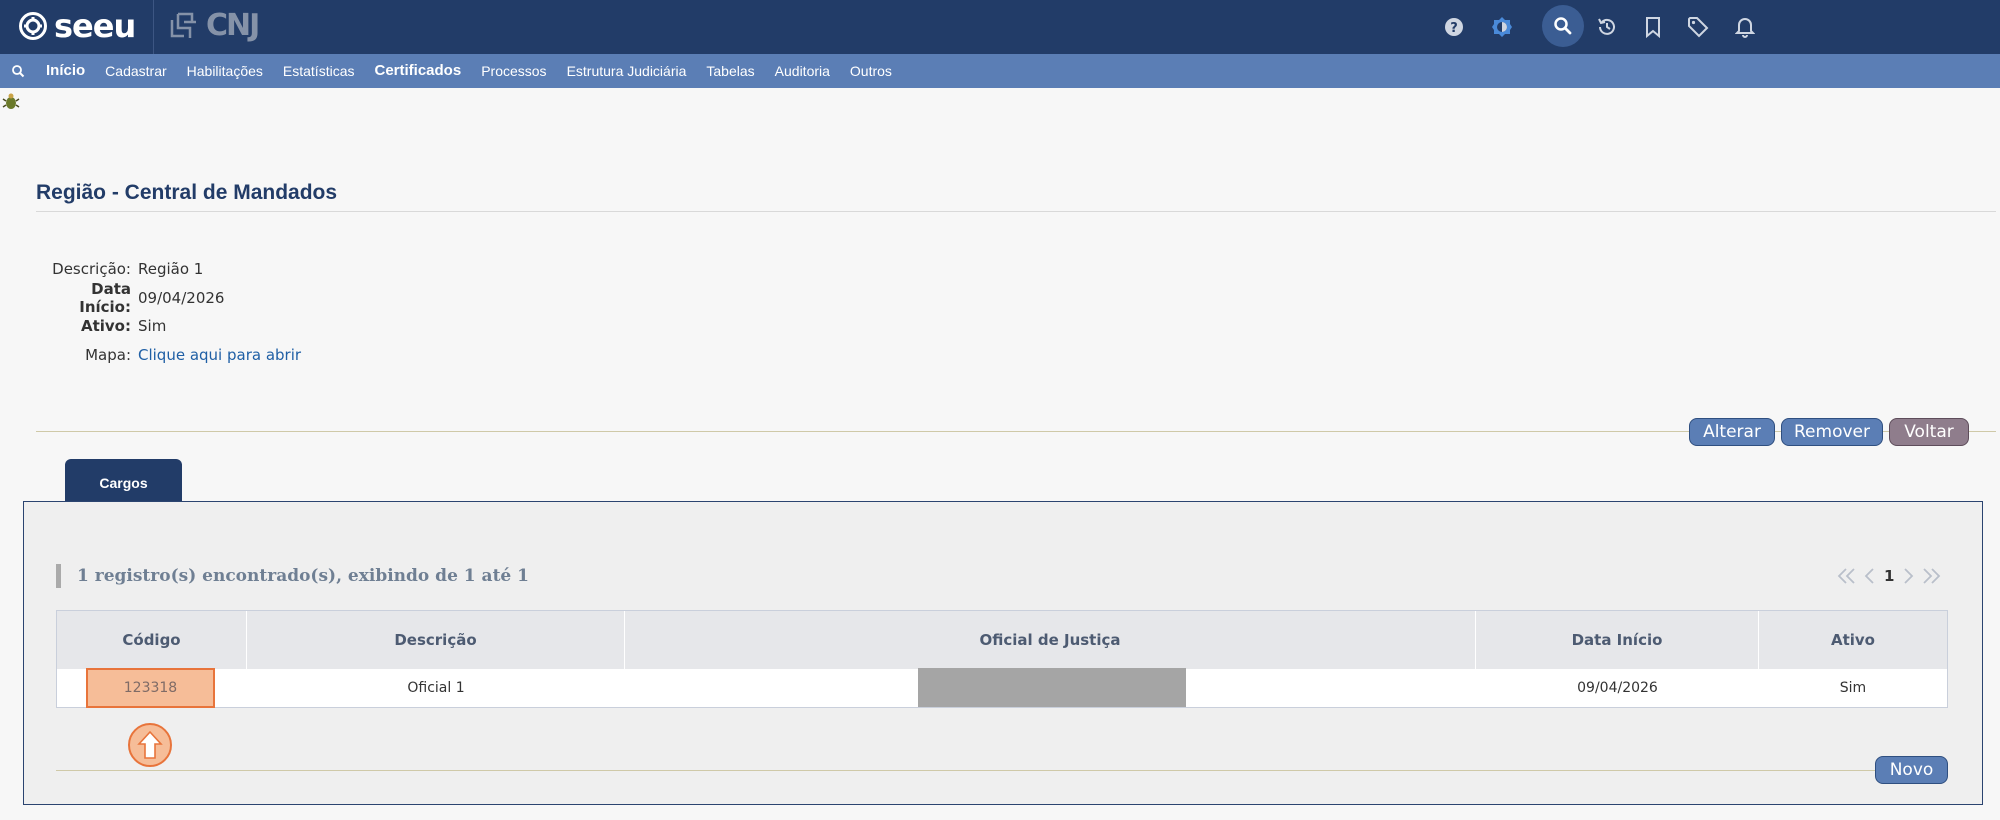  I want to click on pagination: 1, so click(1889, 576).